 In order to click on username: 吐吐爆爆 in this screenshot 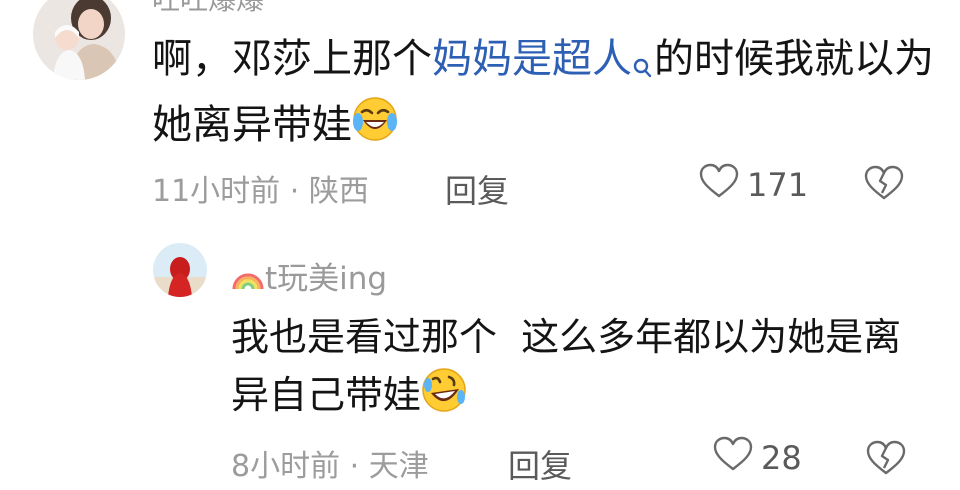, I will do `click(208, 9)`.